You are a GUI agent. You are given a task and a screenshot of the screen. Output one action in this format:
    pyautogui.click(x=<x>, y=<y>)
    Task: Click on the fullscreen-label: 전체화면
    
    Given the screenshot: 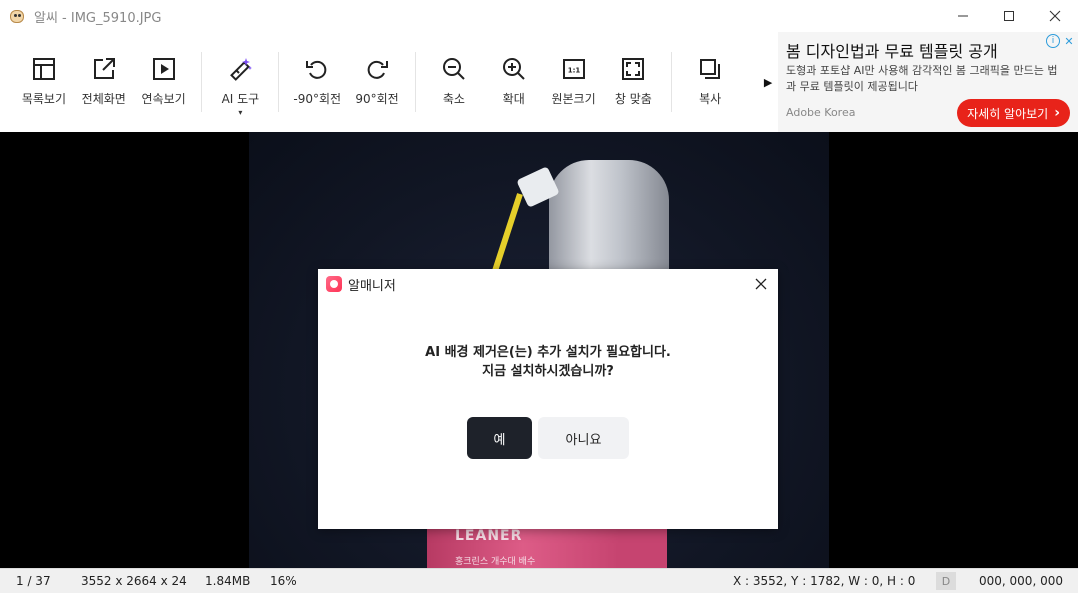 What is the action you would take?
    pyautogui.click(x=103, y=99)
    